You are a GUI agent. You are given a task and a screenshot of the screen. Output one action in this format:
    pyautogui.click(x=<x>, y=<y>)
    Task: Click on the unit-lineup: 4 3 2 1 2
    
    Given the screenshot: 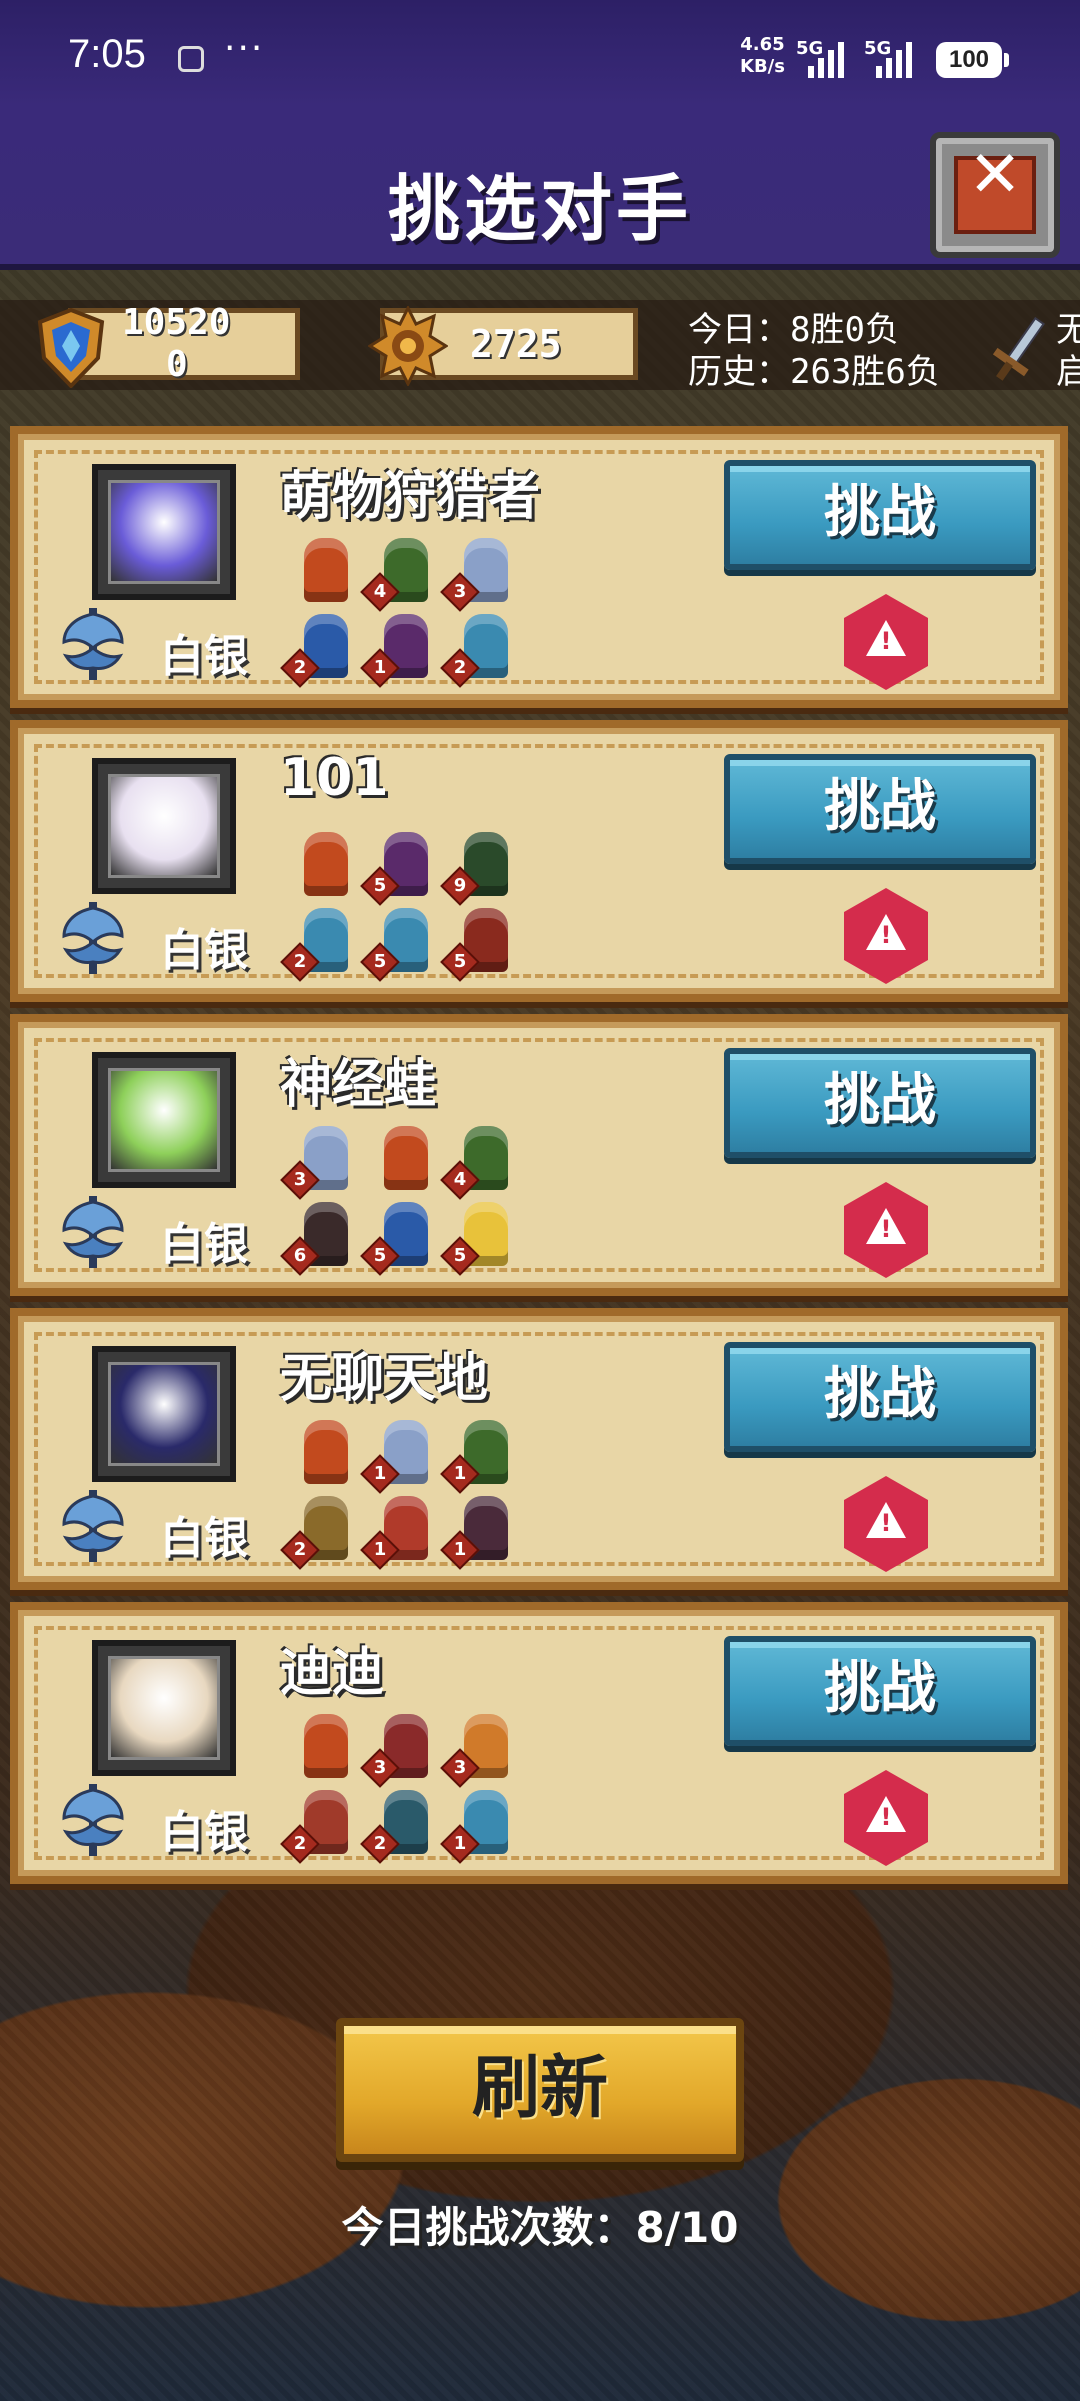 What is the action you would take?
    pyautogui.click(x=427, y=614)
    